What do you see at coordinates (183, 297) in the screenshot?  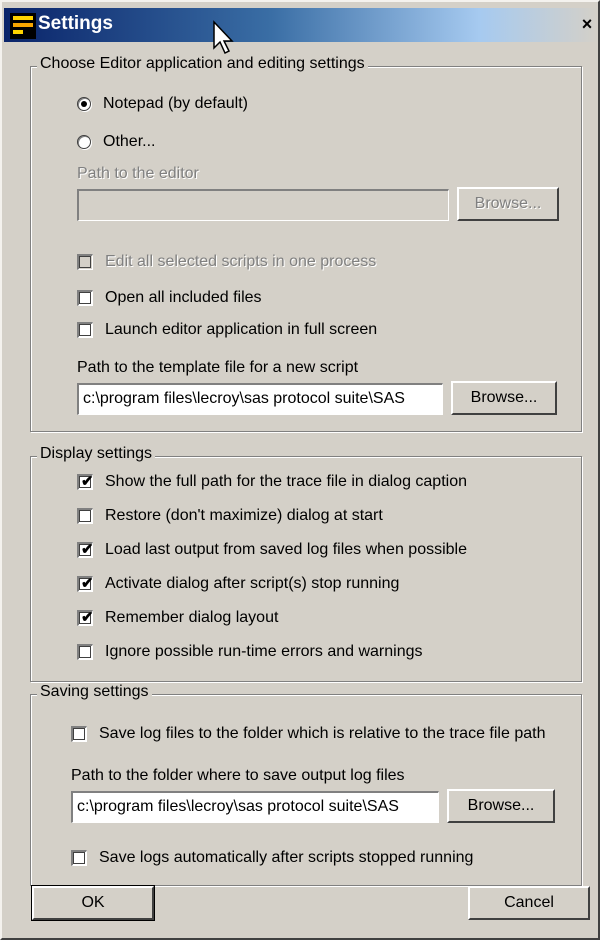 I see `open-included-label: Open all included files` at bounding box center [183, 297].